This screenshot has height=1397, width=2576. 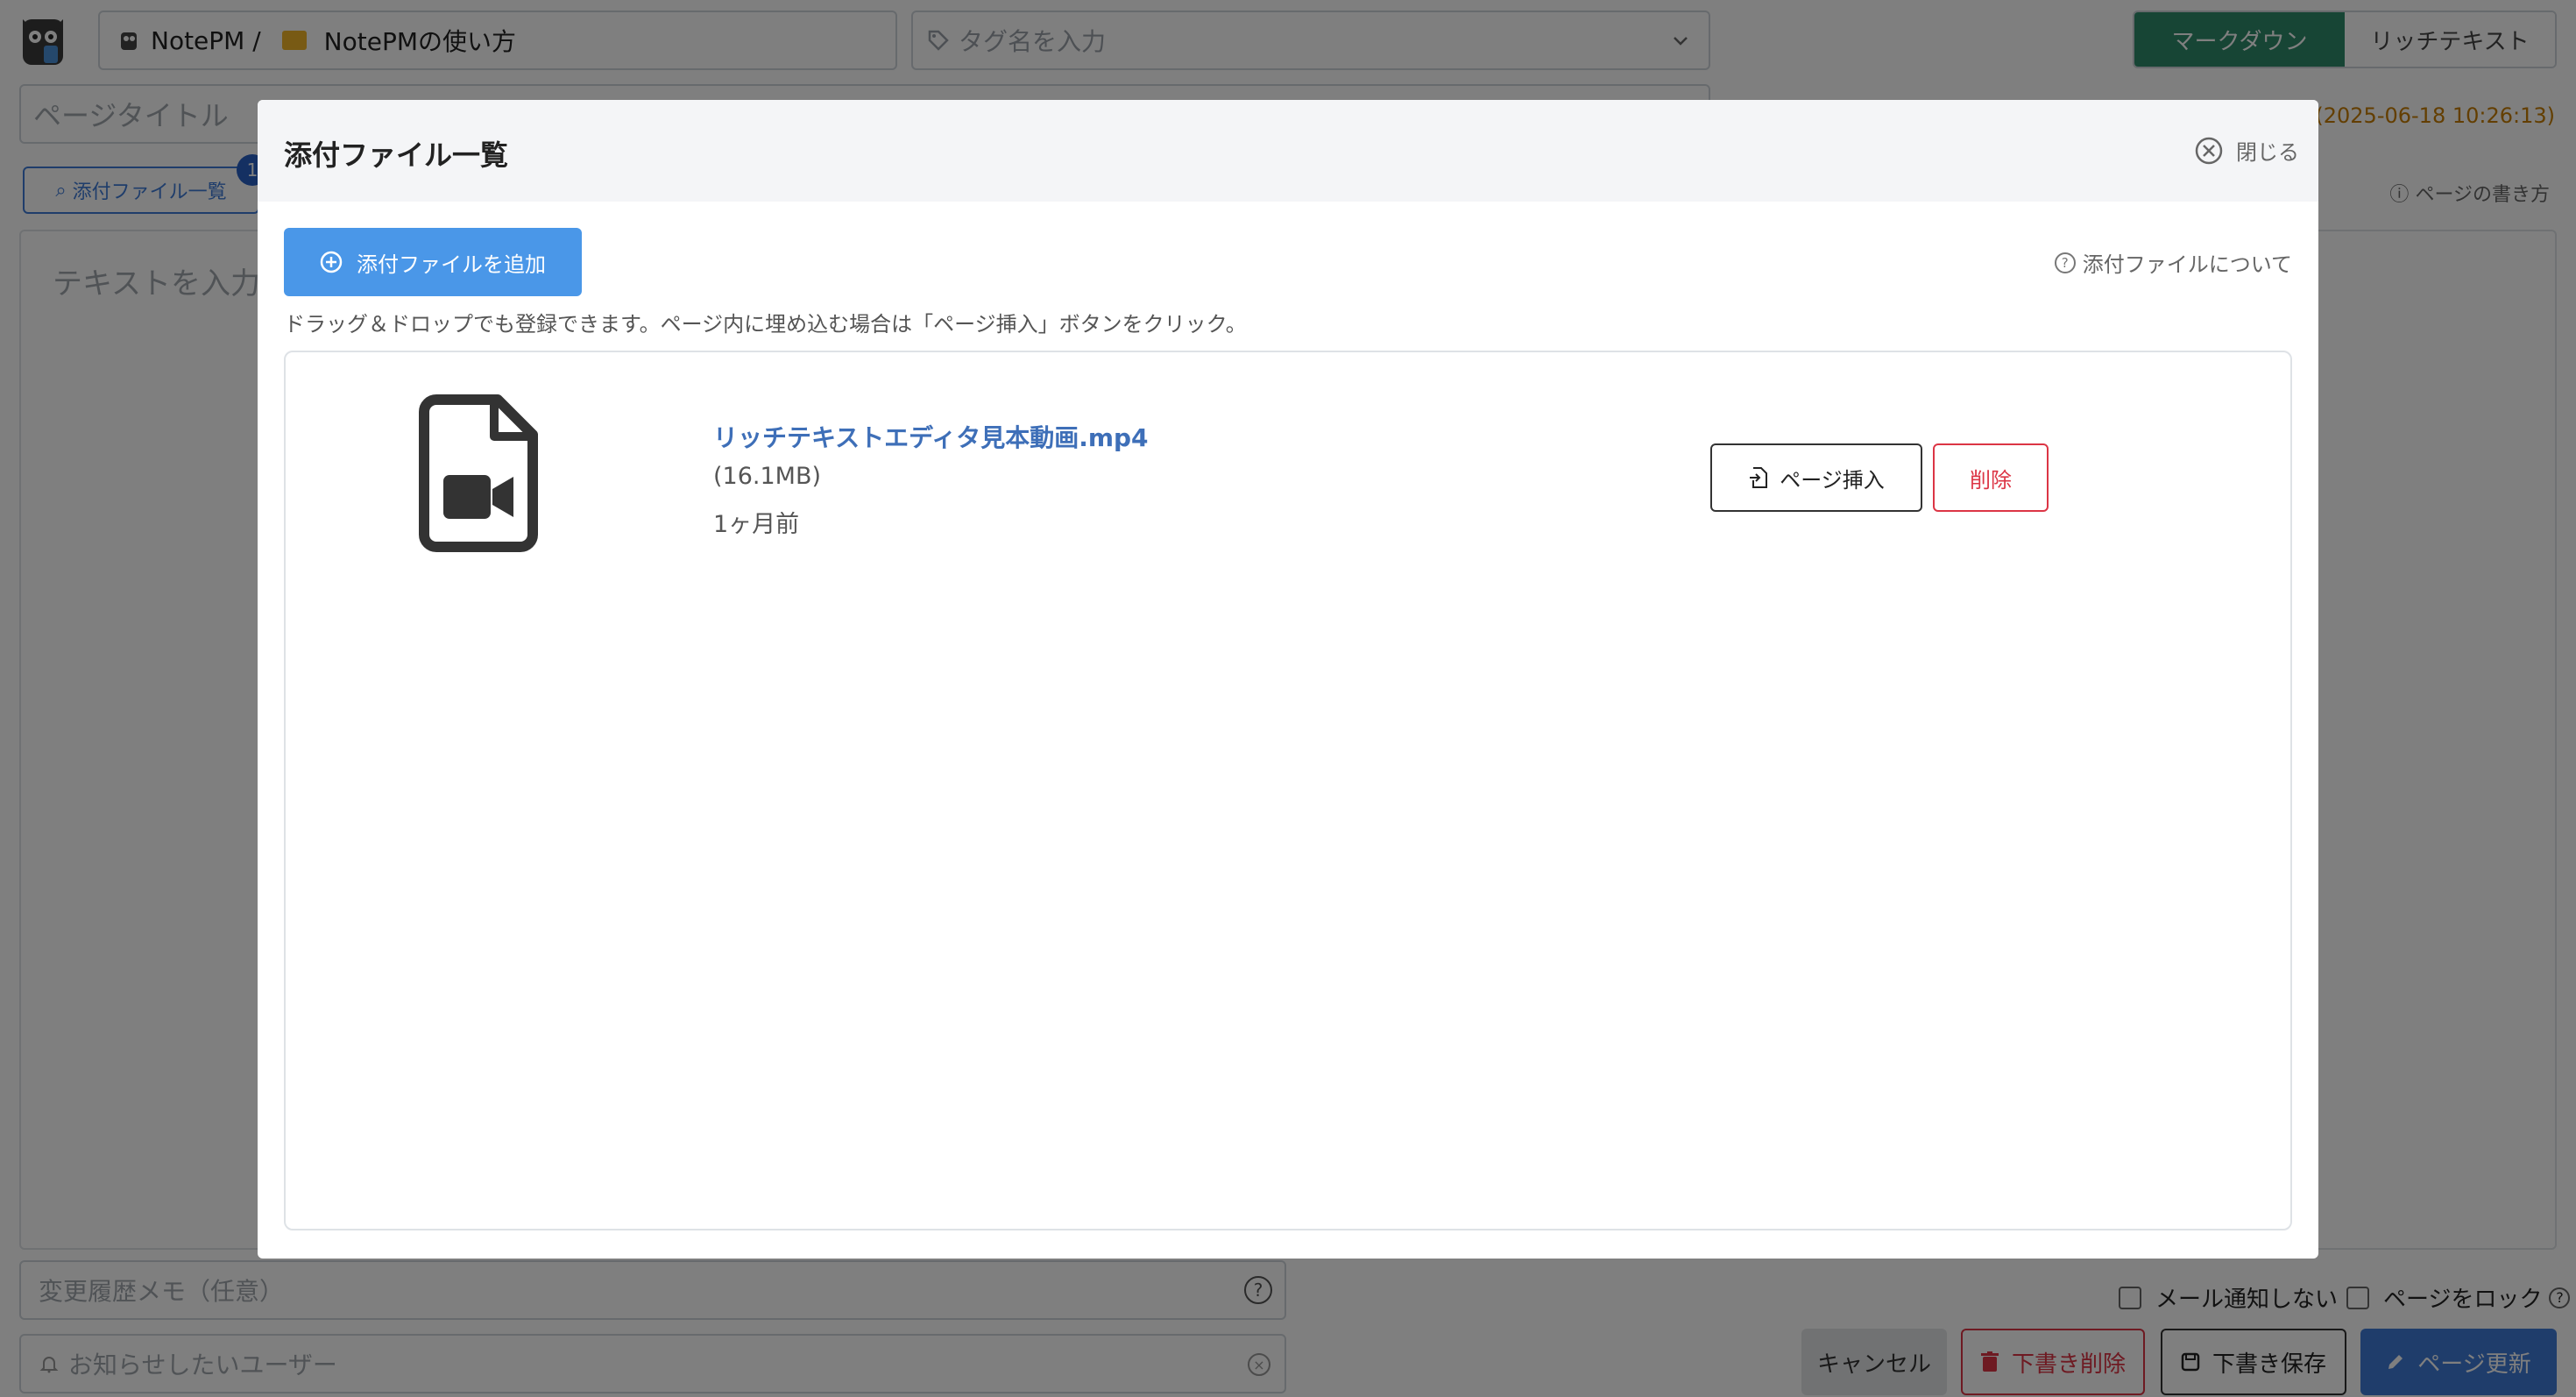 What do you see at coordinates (331, 262) in the screenshot?
I see `plus-circle-icon` at bounding box center [331, 262].